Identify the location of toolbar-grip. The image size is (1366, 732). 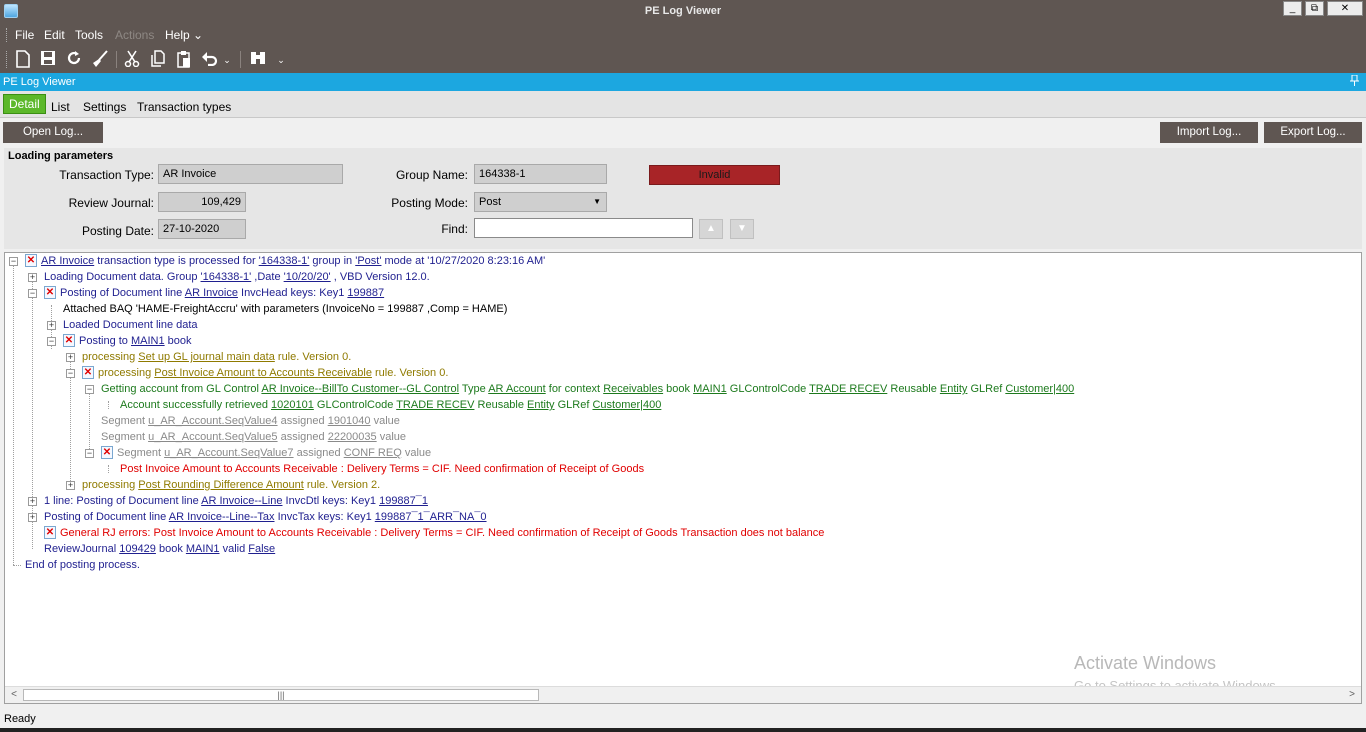
(7, 59).